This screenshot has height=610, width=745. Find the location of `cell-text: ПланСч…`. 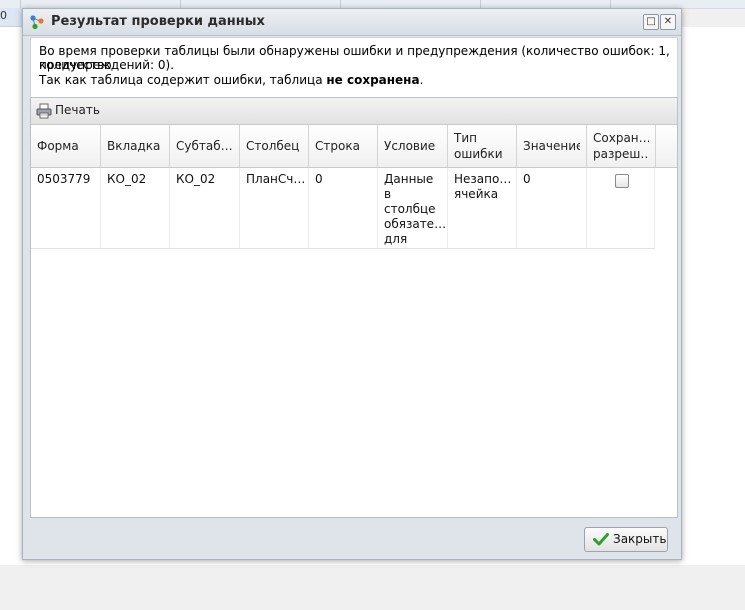

cell-text: ПланСч… is located at coordinates (276, 179).